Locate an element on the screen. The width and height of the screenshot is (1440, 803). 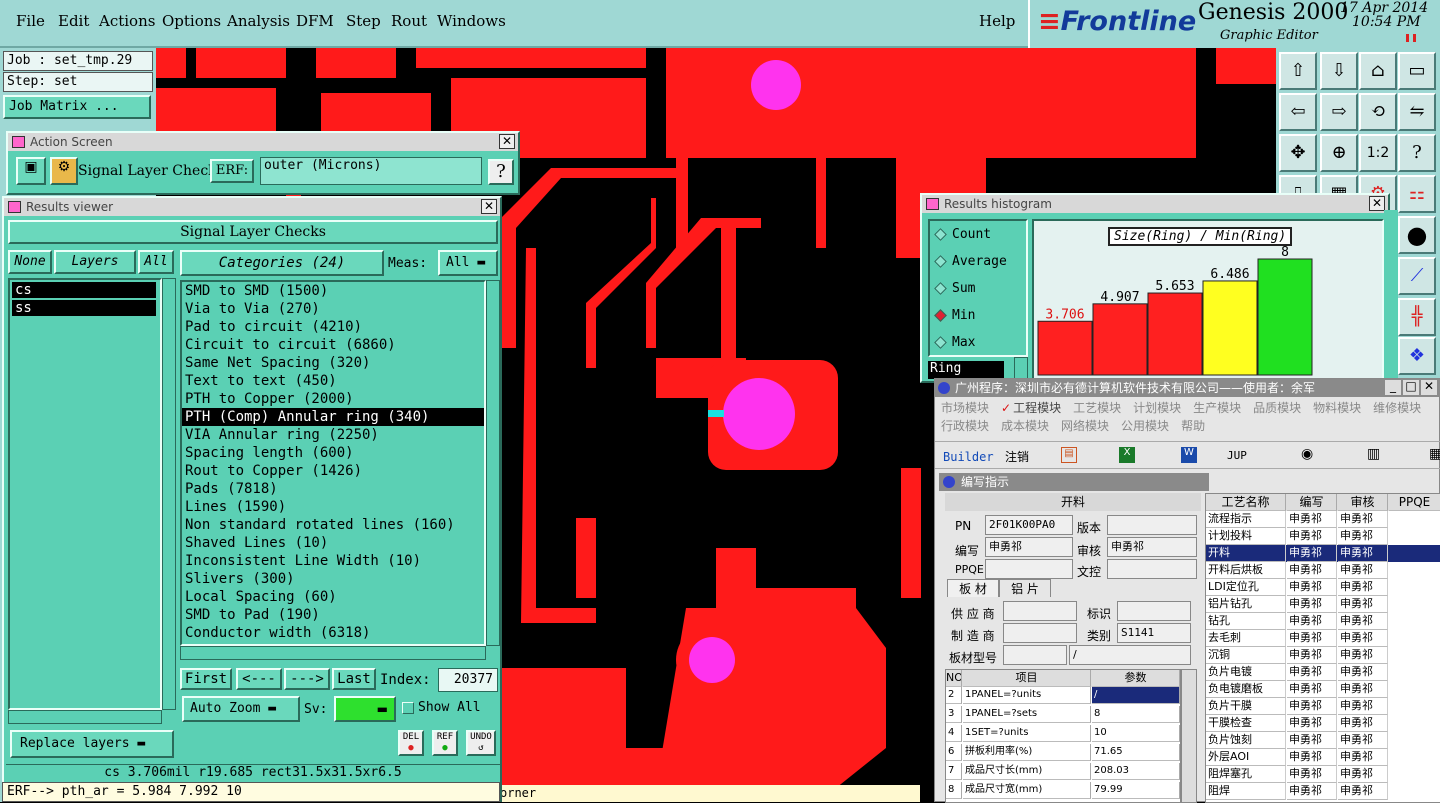
word-icon: W is located at coordinates (1189, 455).